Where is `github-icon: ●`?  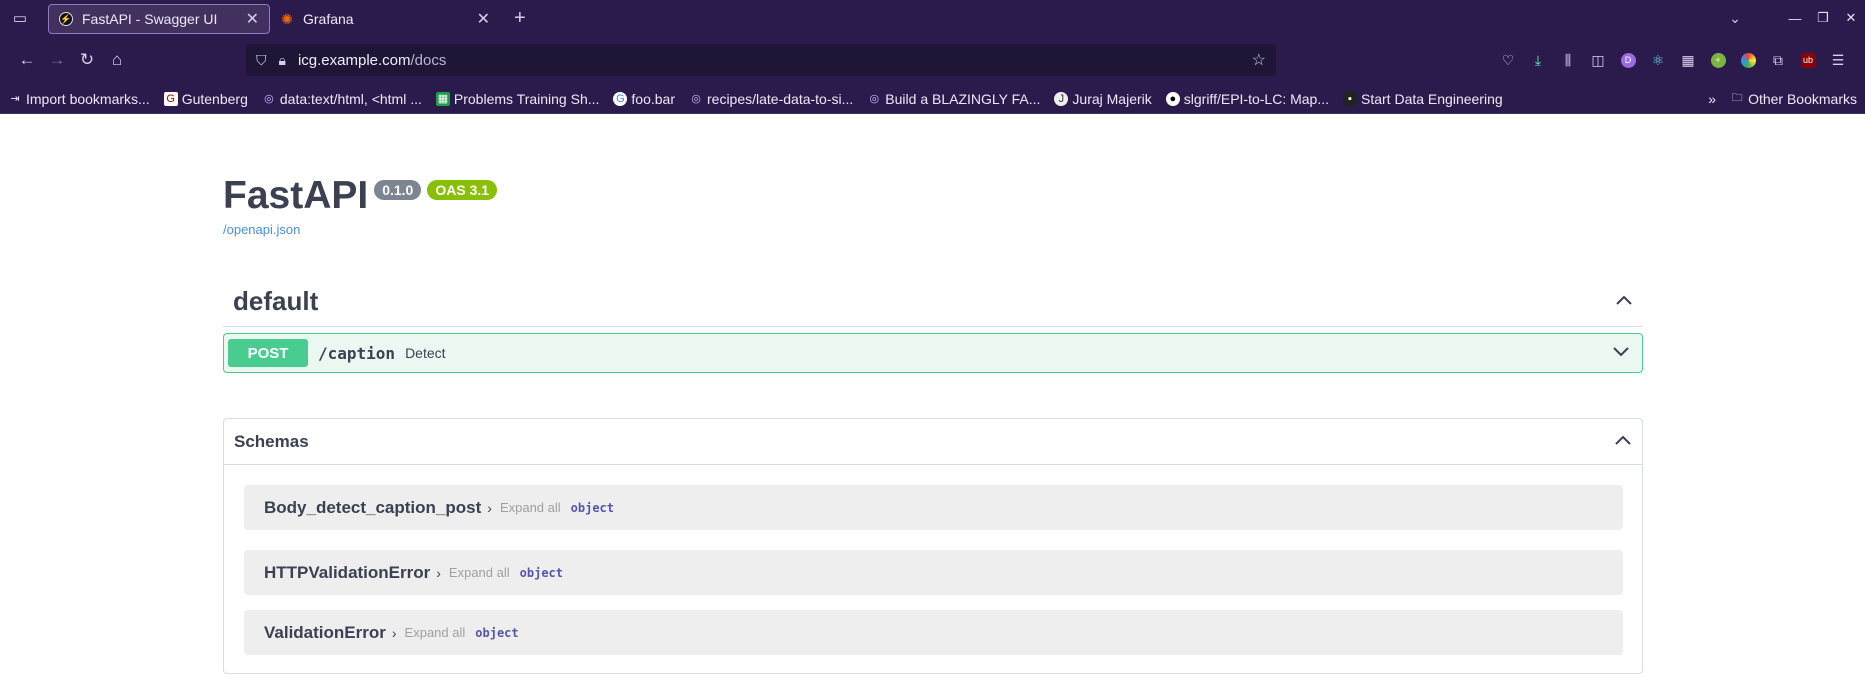 github-icon: ● is located at coordinates (1172, 98).